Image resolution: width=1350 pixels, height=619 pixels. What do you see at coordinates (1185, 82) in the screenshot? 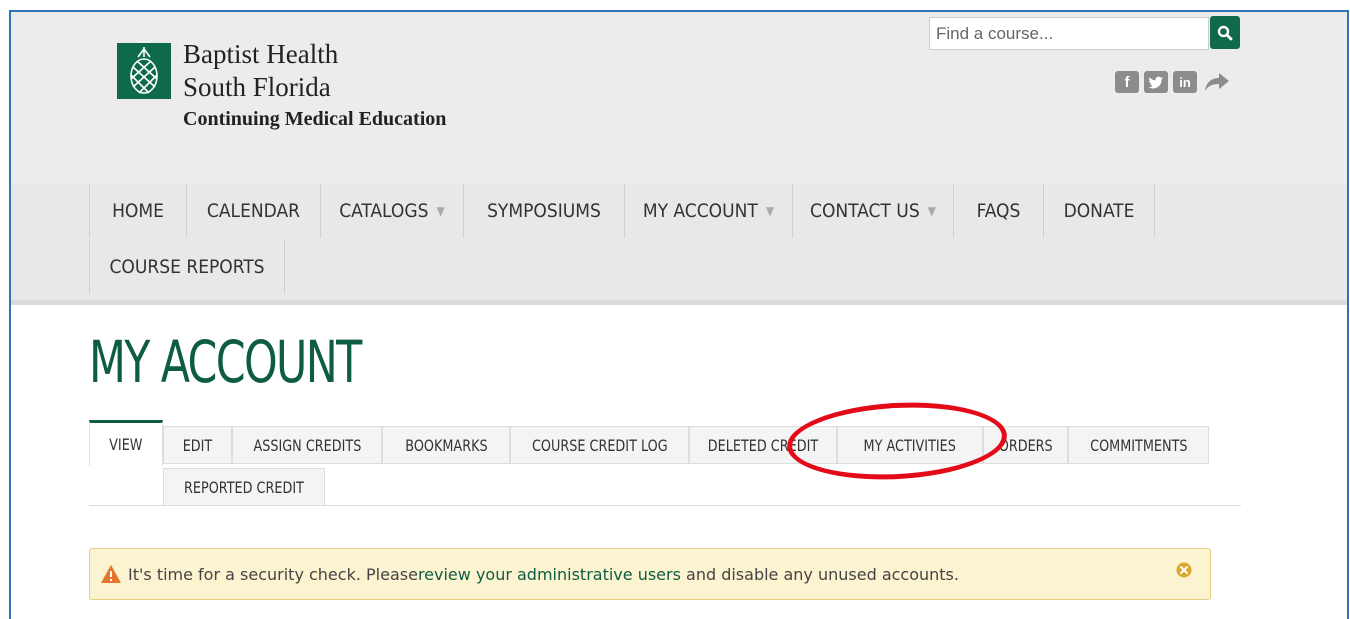
I see `linkedin-icon: in` at bounding box center [1185, 82].